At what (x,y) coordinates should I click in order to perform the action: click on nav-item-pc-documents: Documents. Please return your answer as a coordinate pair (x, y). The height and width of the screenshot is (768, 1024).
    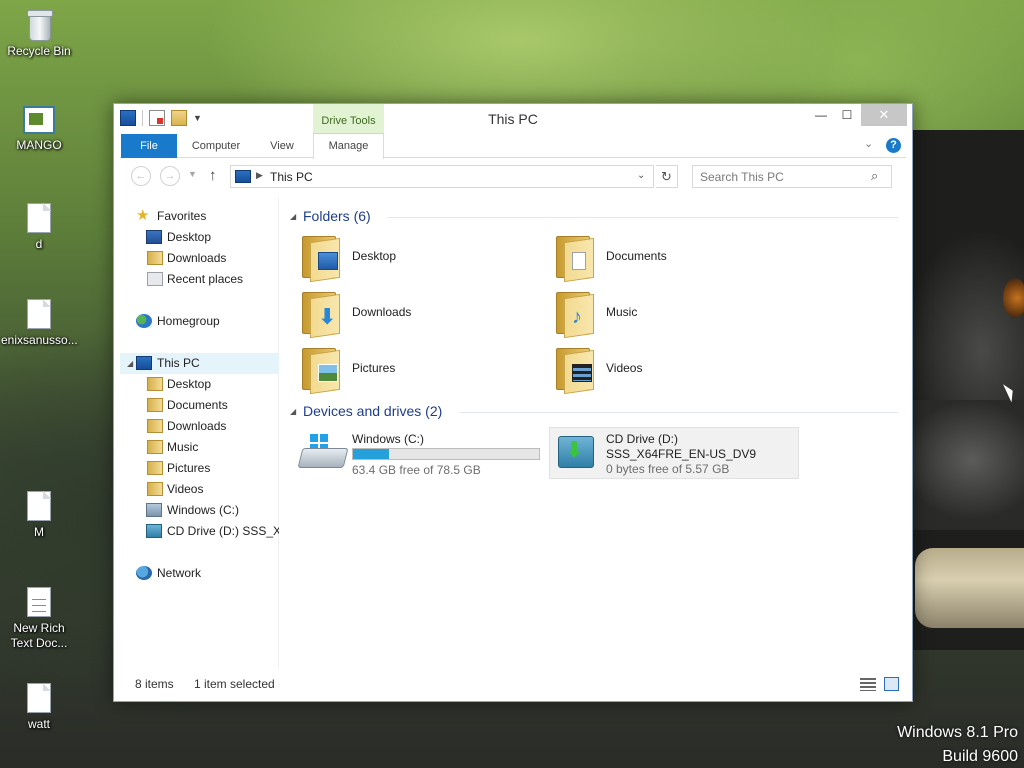
    Looking at the image, I should click on (199, 405).